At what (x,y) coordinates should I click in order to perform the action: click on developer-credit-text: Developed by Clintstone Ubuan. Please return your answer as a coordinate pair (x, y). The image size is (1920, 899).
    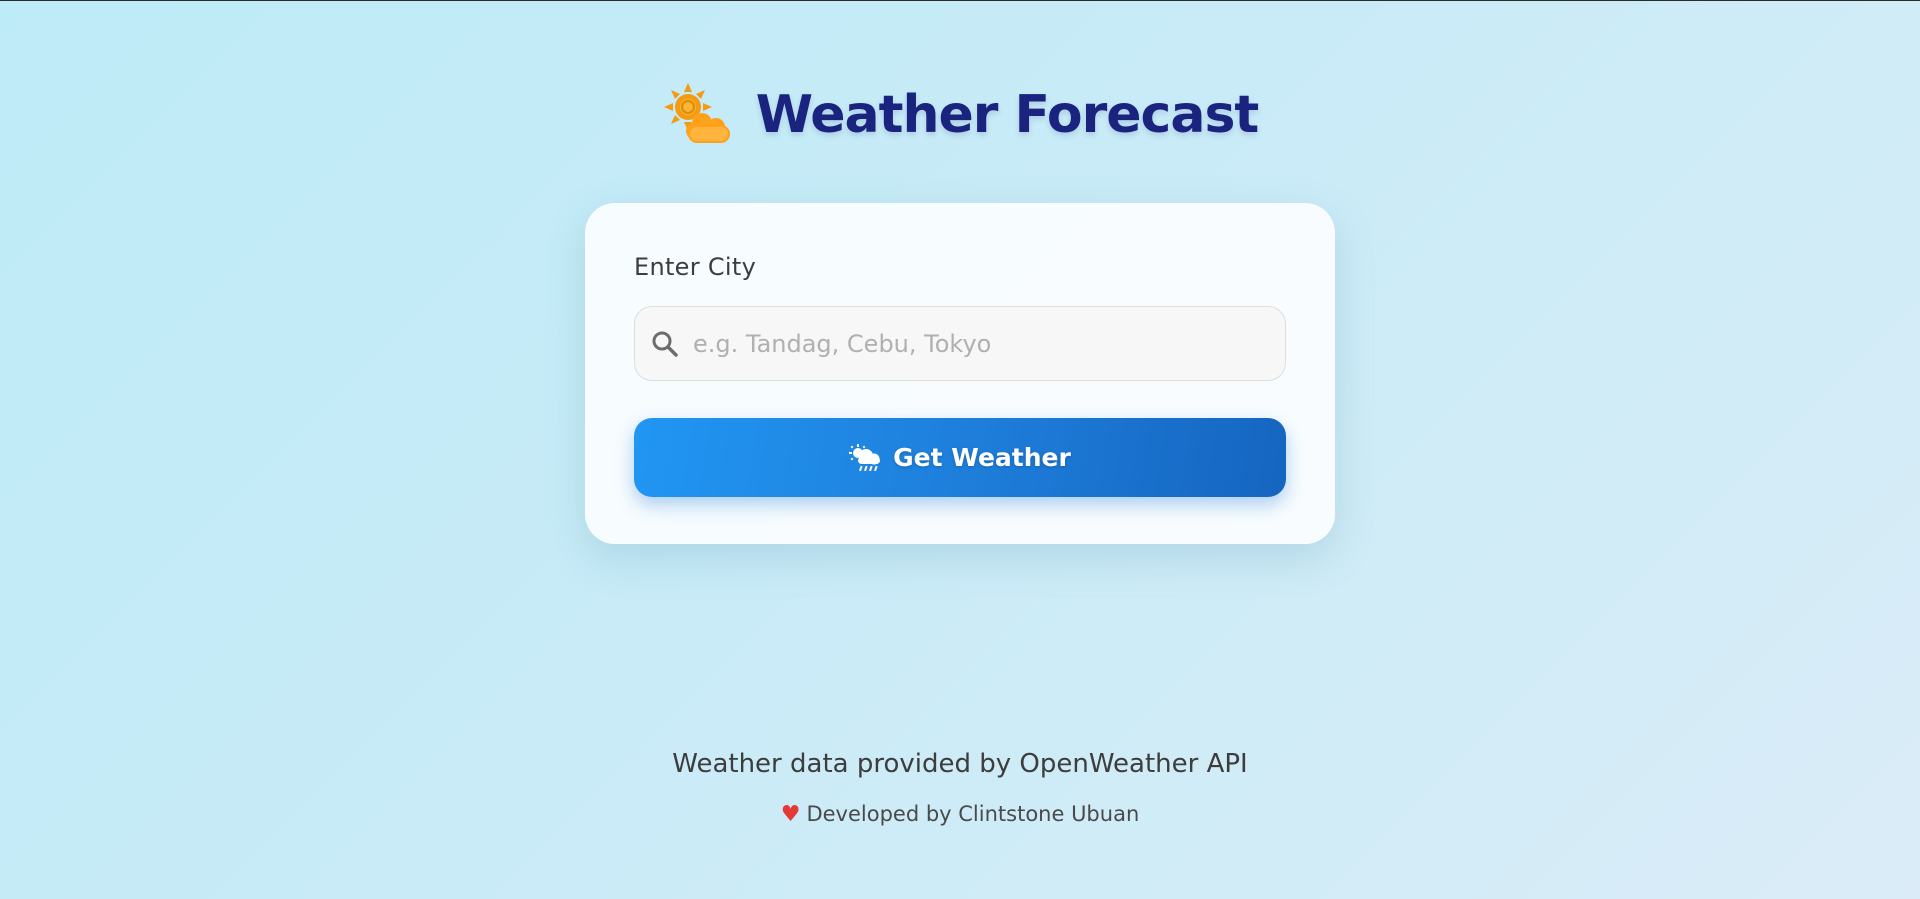
    Looking at the image, I should click on (973, 814).